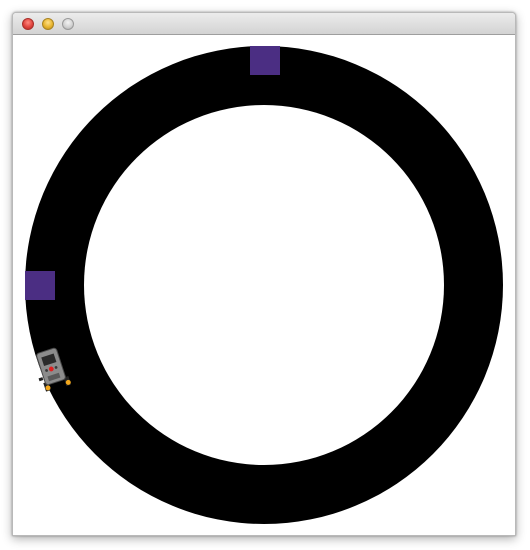  Describe the element at coordinates (265, 60) in the screenshot. I see `track-marker-top` at that location.